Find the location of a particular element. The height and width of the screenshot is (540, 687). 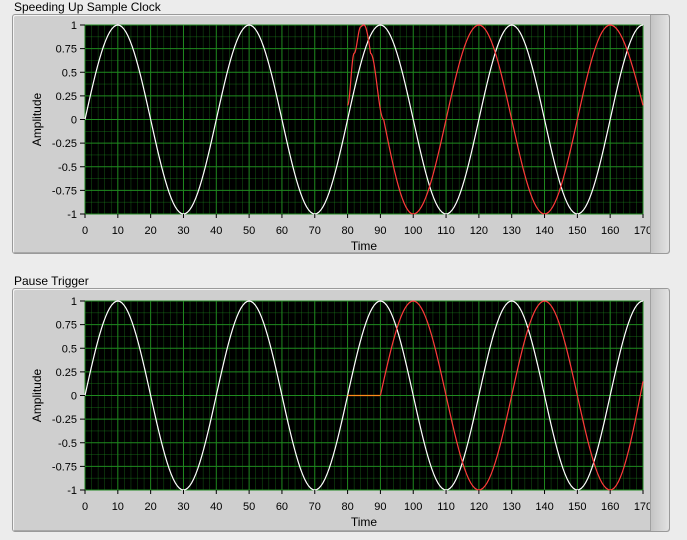

chart-title-sample-clock: Speeding Up Sample Clock is located at coordinates (87, 7).